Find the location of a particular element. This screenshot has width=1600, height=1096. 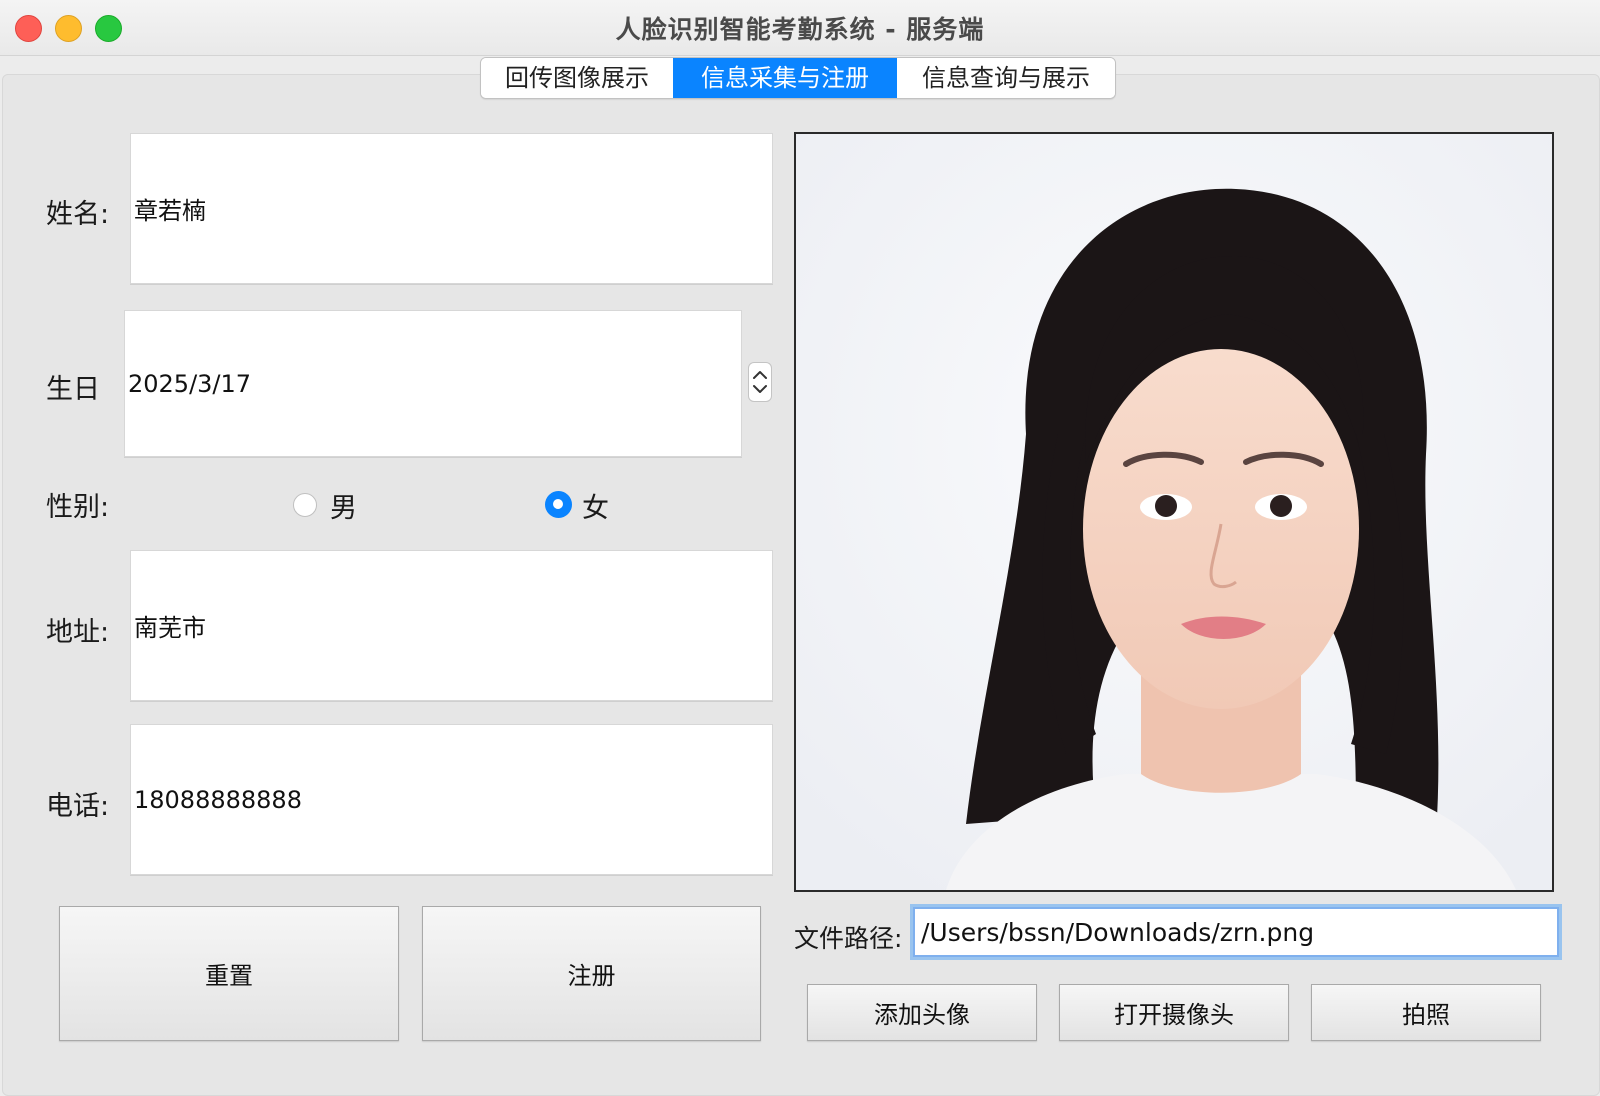

tab-bar: 回传图像展示 信息采集与注册 信息查询与展示 is located at coordinates (798, 78).